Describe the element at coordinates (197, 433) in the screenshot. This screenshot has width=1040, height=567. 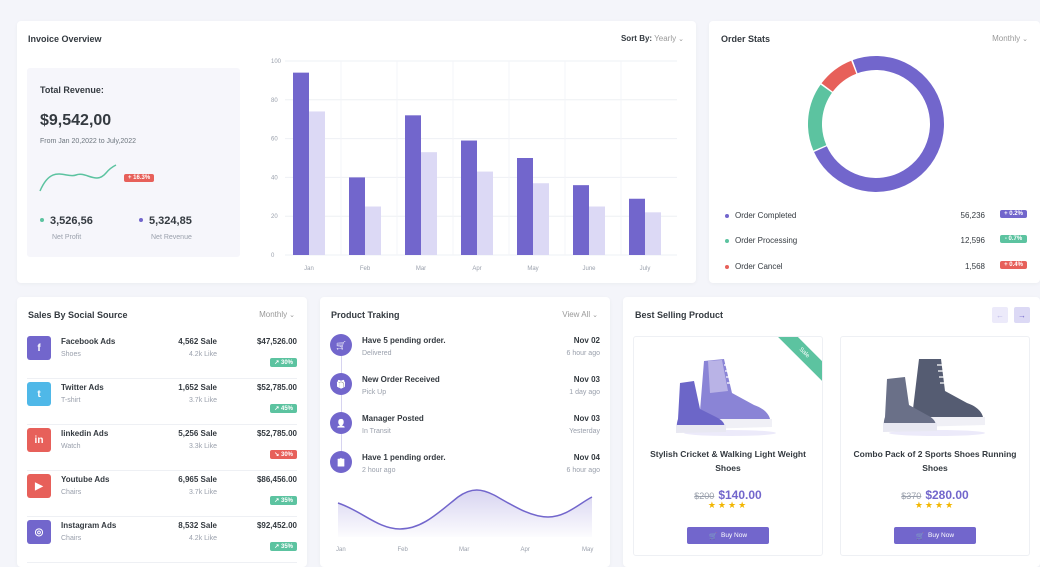
I see `social-sales: 5,256 Sale` at that location.